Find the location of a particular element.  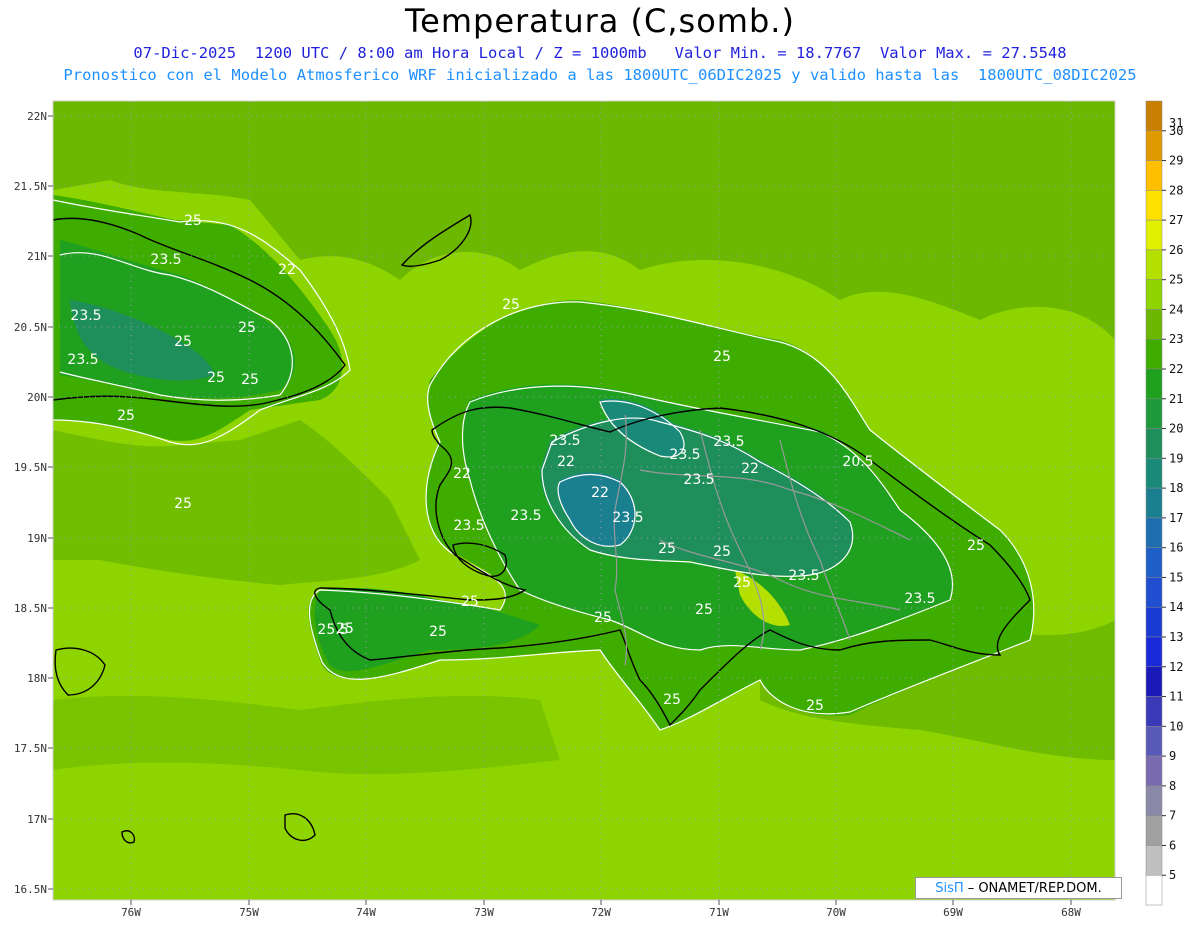

colorbar-label: 31 is located at coordinates (1176, 123).